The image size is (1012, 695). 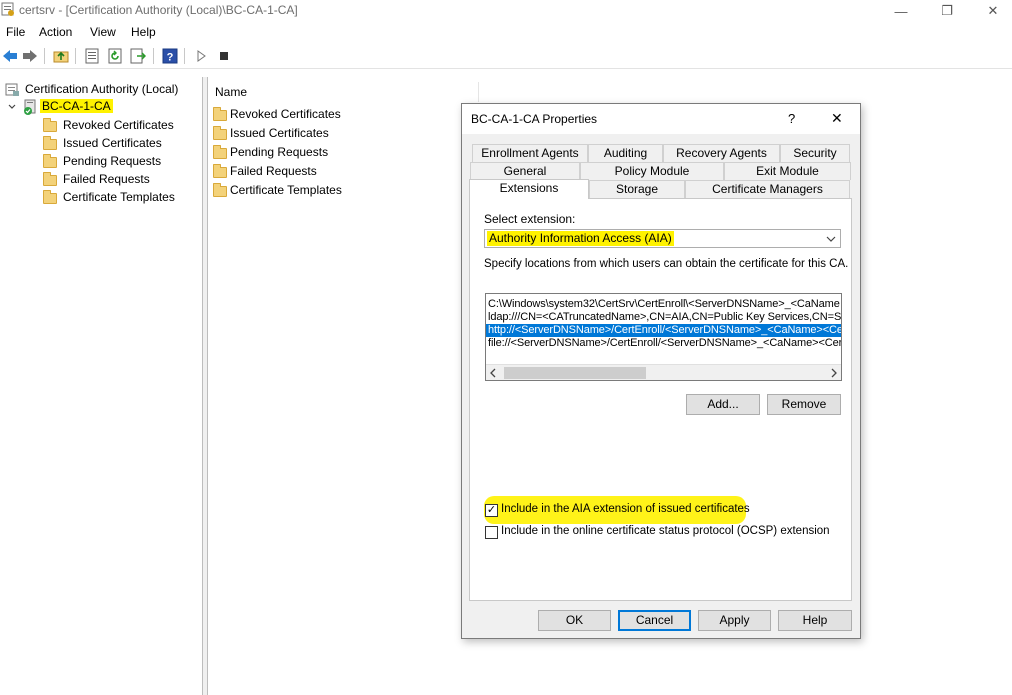 I want to click on menu-view: View, so click(x=103, y=32).